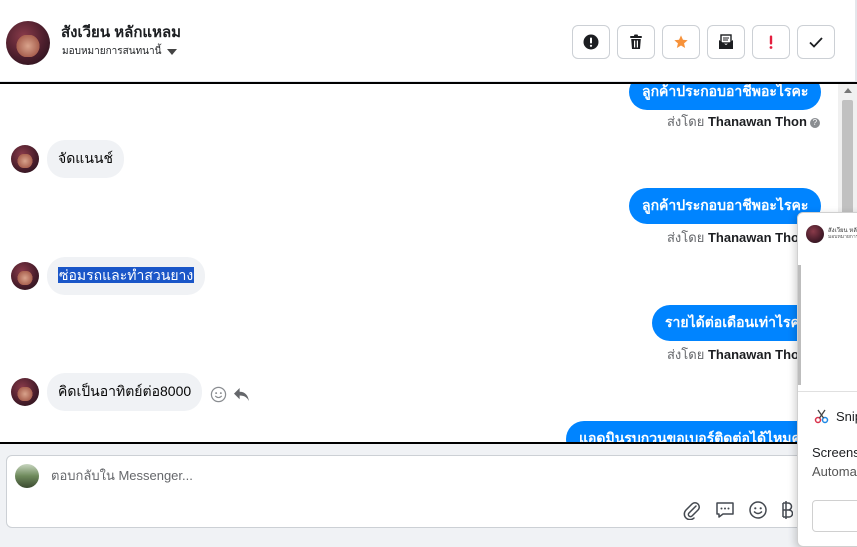  What do you see at coordinates (692, 510) in the screenshot?
I see `attach-icon` at bounding box center [692, 510].